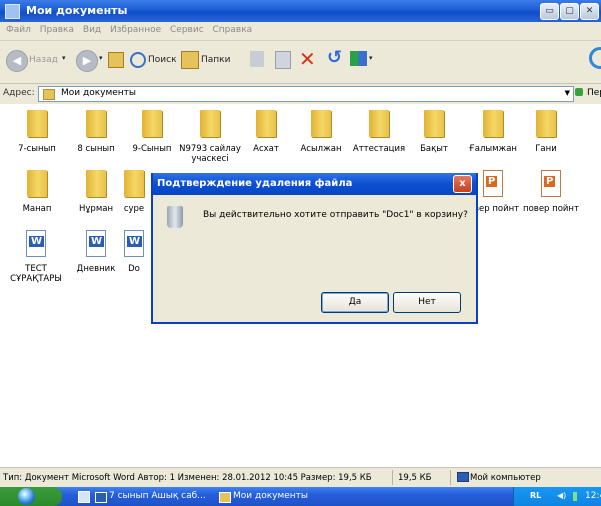 The image size is (601, 506). What do you see at coordinates (575, 496) in the screenshot?
I see `network-icon` at bounding box center [575, 496].